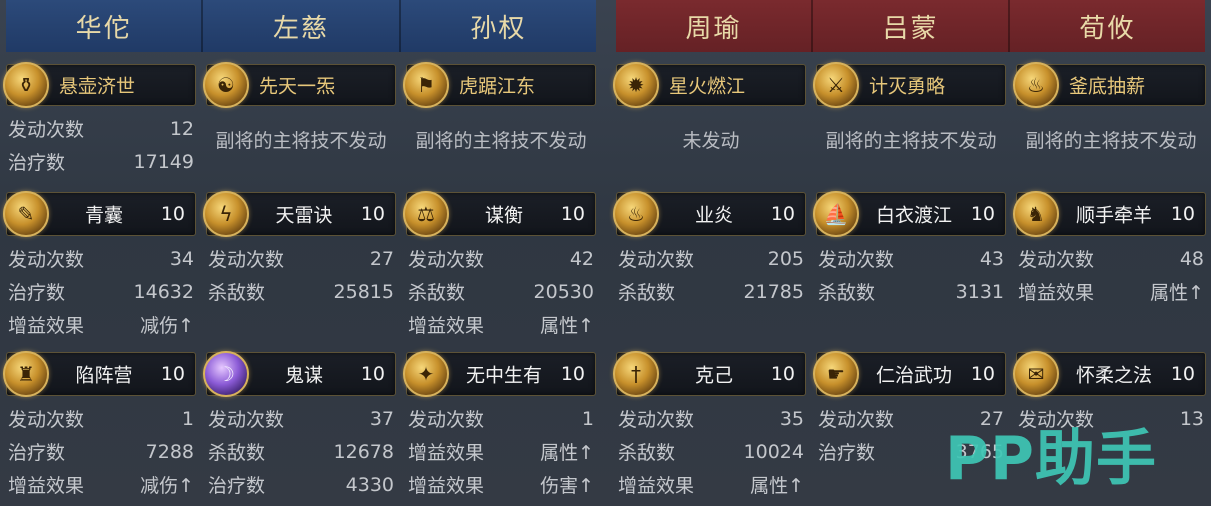 The width and height of the screenshot is (1211, 506). I want to click on skill-bar: ☽ 鬼谋 10, so click(299, 374).